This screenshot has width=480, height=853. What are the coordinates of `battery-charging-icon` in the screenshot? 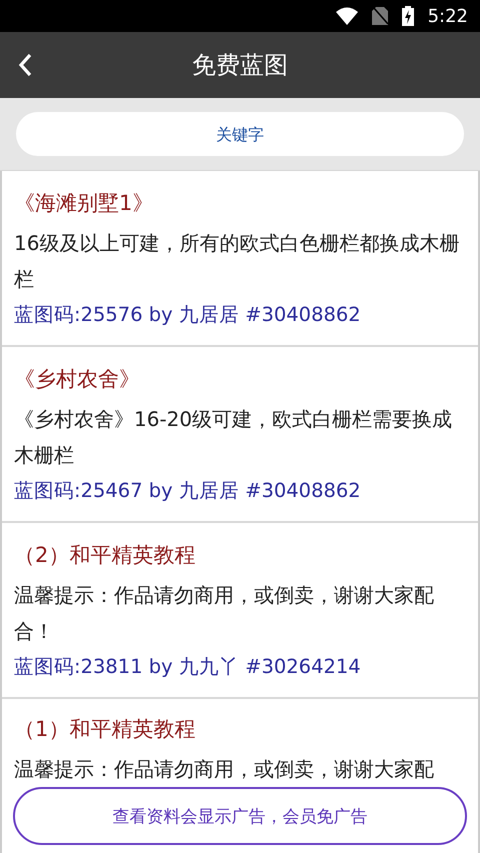 It's located at (408, 16).